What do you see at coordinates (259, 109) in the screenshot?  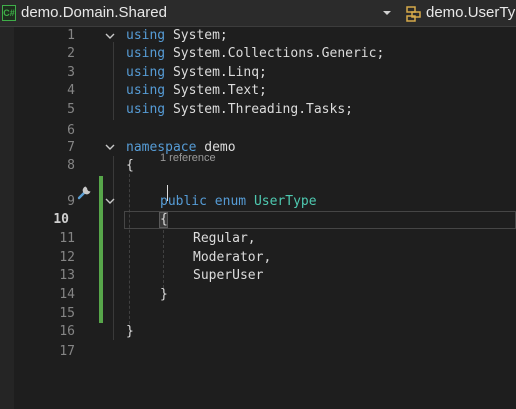 I see `code-text: System.Threading.Tasks;` at bounding box center [259, 109].